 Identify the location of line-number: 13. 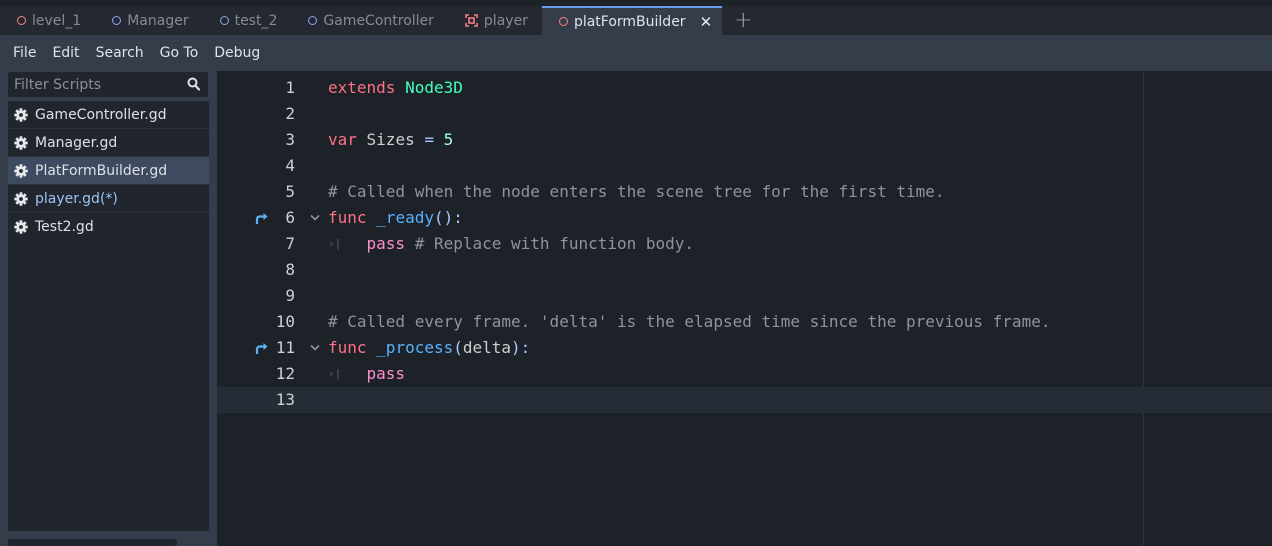
(285, 399).